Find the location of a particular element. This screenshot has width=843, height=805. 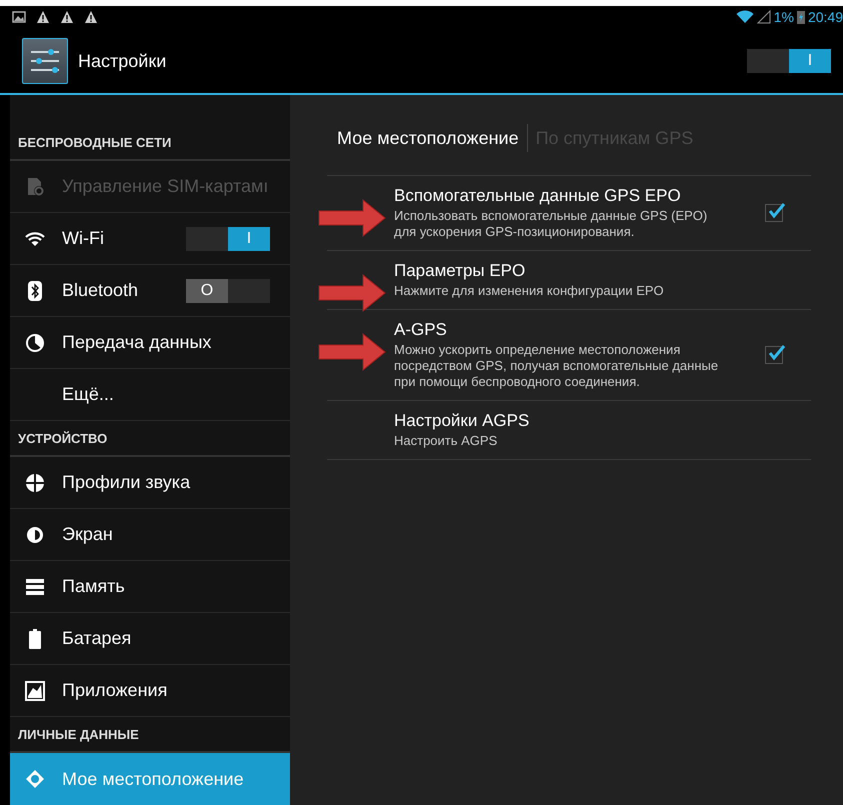

preference-title: Вспомогательные данные GPS EPO is located at coordinates (538, 196).